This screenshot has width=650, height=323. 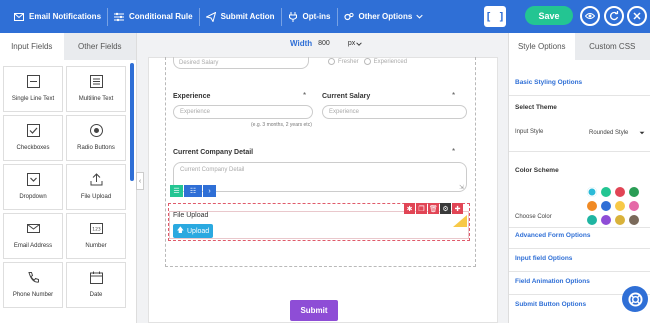 I want to click on resize-handle-icon: ⇲, so click(x=461, y=187).